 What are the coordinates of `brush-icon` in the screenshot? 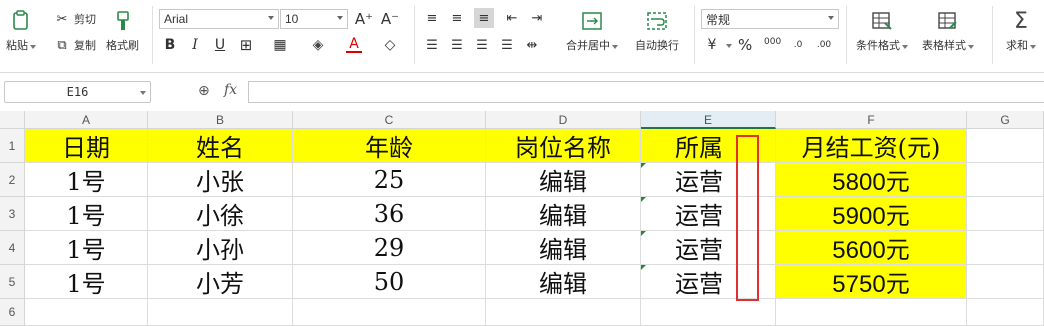 It's located at (123, 21).